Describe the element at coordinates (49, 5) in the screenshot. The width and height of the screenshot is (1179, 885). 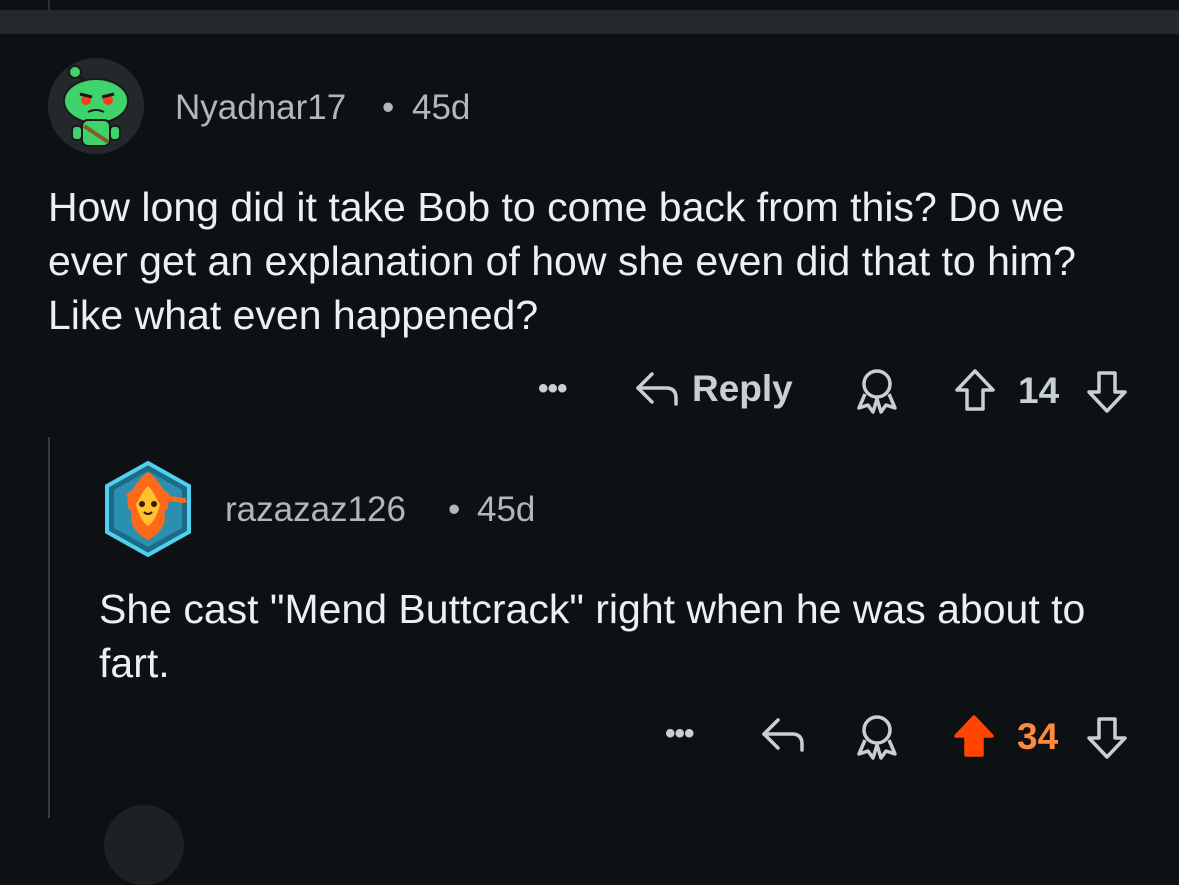
I see `thread-line-top` at that location.